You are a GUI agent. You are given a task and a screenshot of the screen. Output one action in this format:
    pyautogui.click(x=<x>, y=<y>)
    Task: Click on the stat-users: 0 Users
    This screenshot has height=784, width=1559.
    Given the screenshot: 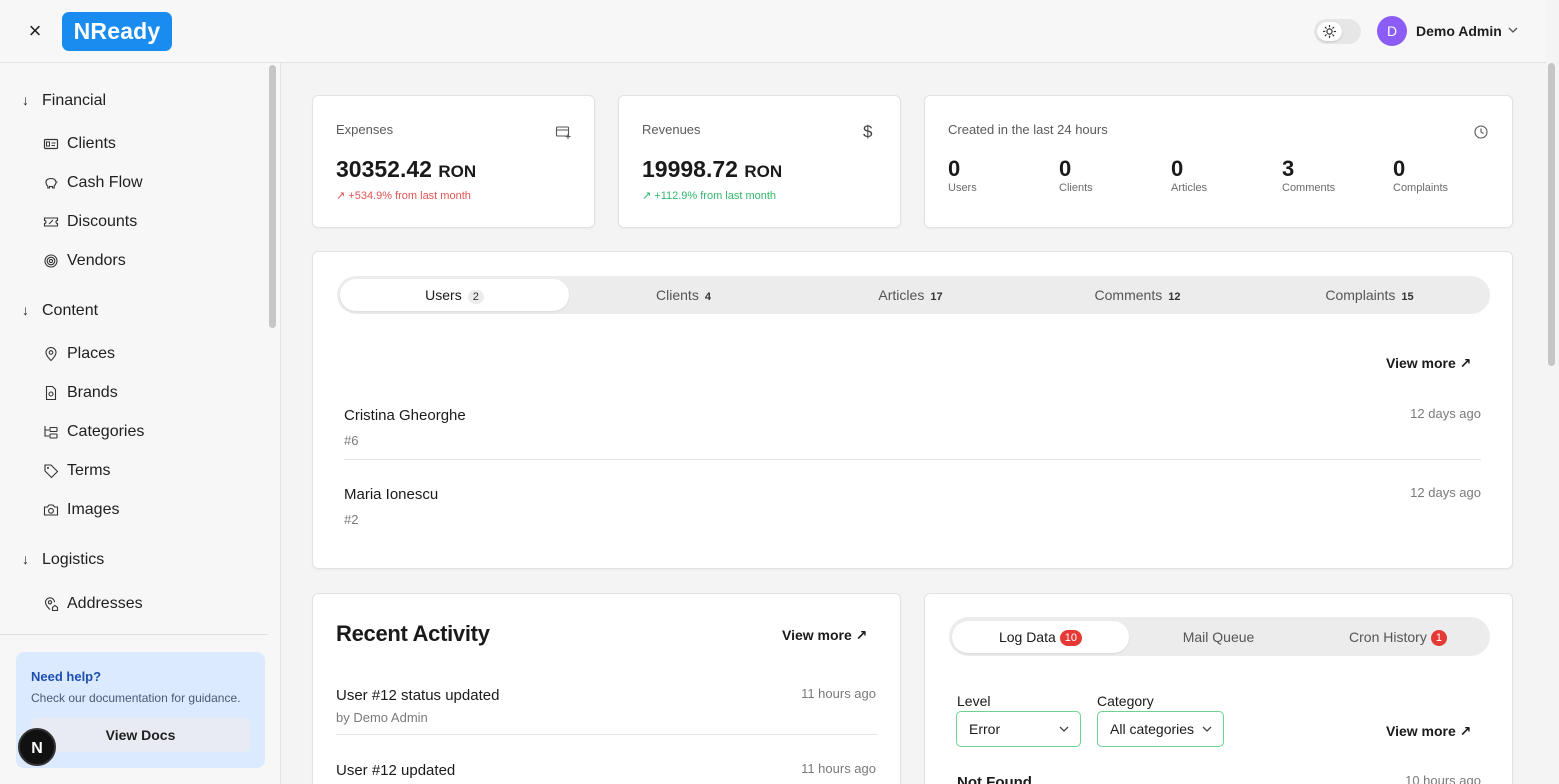 What is the action you would take?
    pyautogui.click(x=962, y=175)
    